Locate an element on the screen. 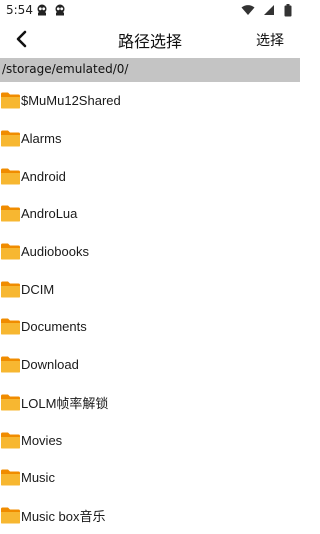 The width and height of the screenshot is (320, 534). folder-name: Movies is located at coordinates (42, 440).